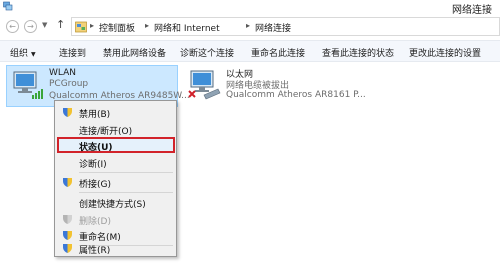  Describe the element at coordinates (445, 52) in the screenshot. I see `change-settings-button: 更改此连接的设置` at that location.